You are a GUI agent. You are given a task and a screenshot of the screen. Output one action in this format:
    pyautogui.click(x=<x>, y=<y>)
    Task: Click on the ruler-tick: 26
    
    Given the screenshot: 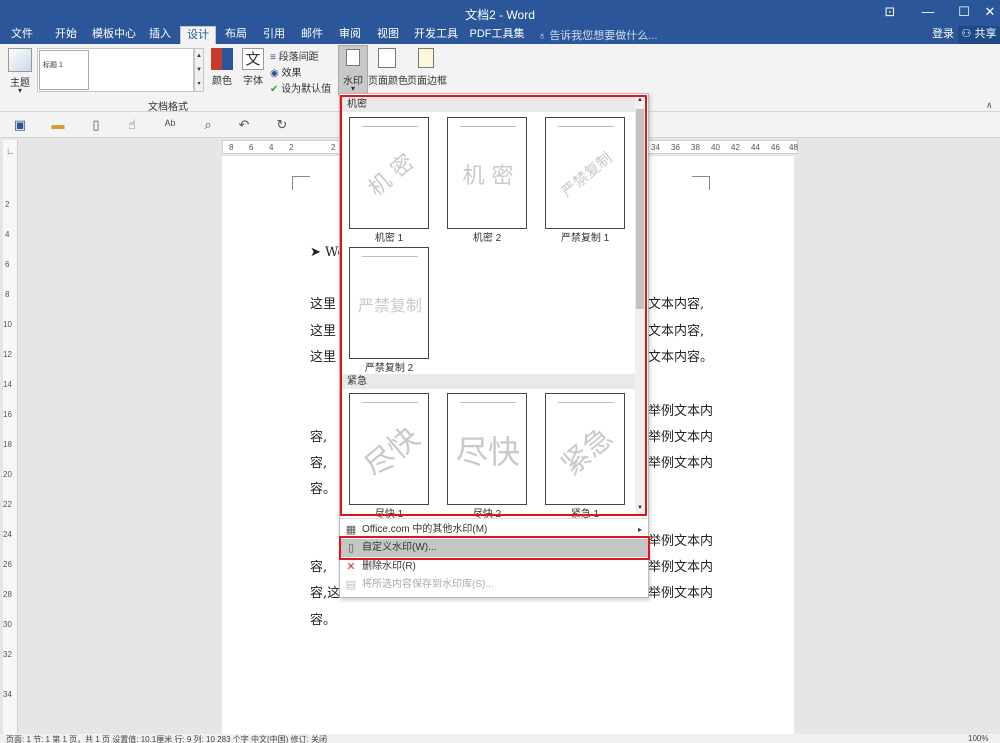 What is the action you would take?
    pyautogui.click(x=7, y=564)
    